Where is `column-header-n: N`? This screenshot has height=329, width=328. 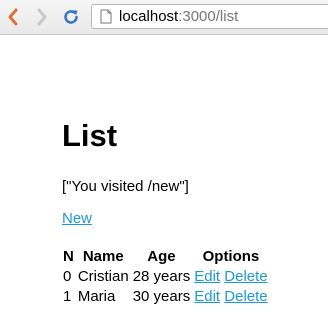 column-header-n: N is located at coordinates (68, 256).